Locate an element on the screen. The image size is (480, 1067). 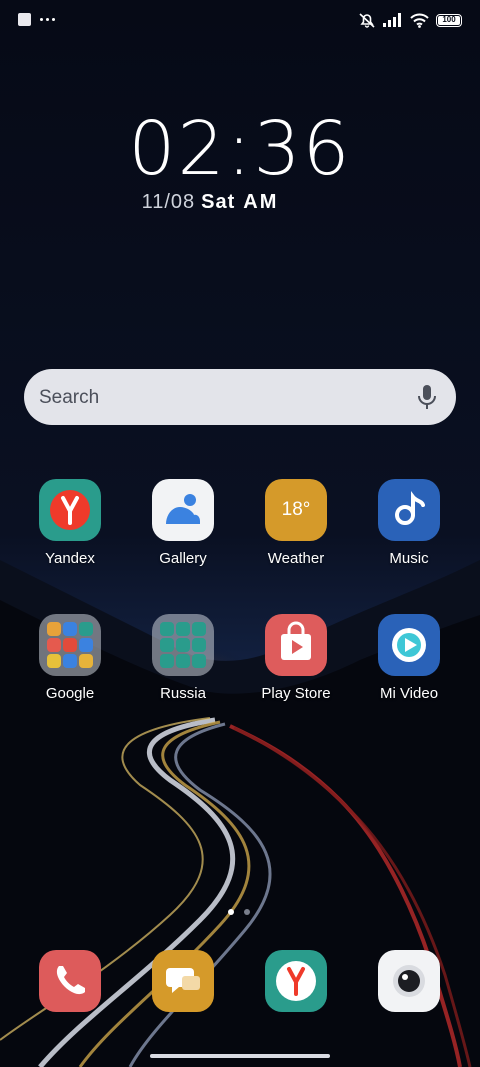
home-indicator is located at coordinates (240, 1056).